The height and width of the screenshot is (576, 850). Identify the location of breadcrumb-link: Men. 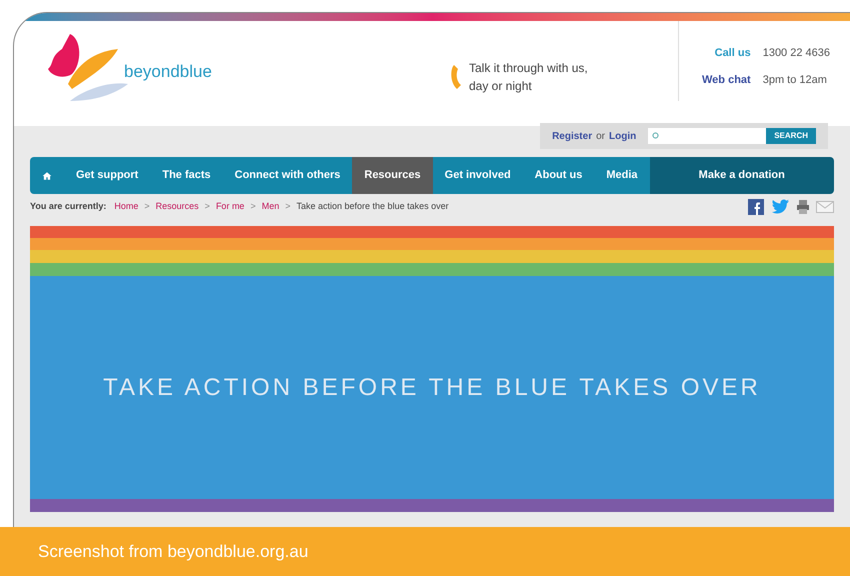
(271, 207).